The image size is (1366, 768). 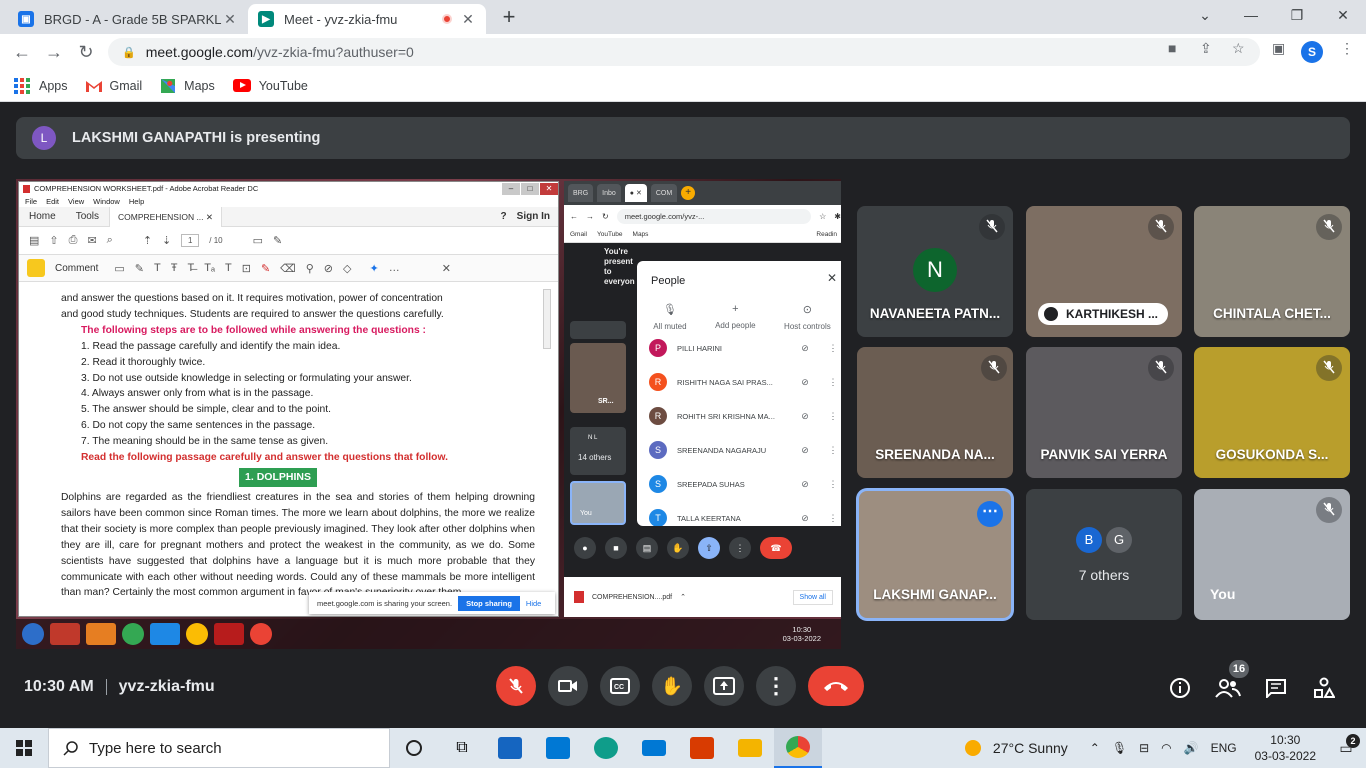 I want to click on cortana-button, so click(x=414, y=748).